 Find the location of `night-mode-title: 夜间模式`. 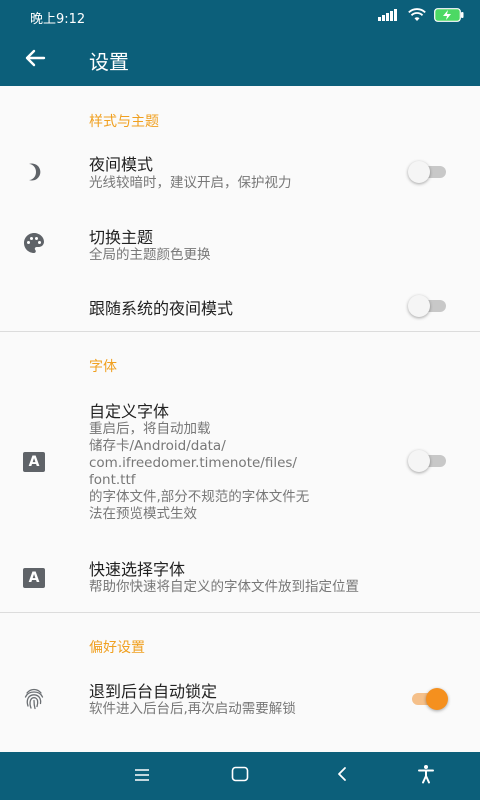

night-mode-title: 夜间模式 is located at coordinates (121, 164).